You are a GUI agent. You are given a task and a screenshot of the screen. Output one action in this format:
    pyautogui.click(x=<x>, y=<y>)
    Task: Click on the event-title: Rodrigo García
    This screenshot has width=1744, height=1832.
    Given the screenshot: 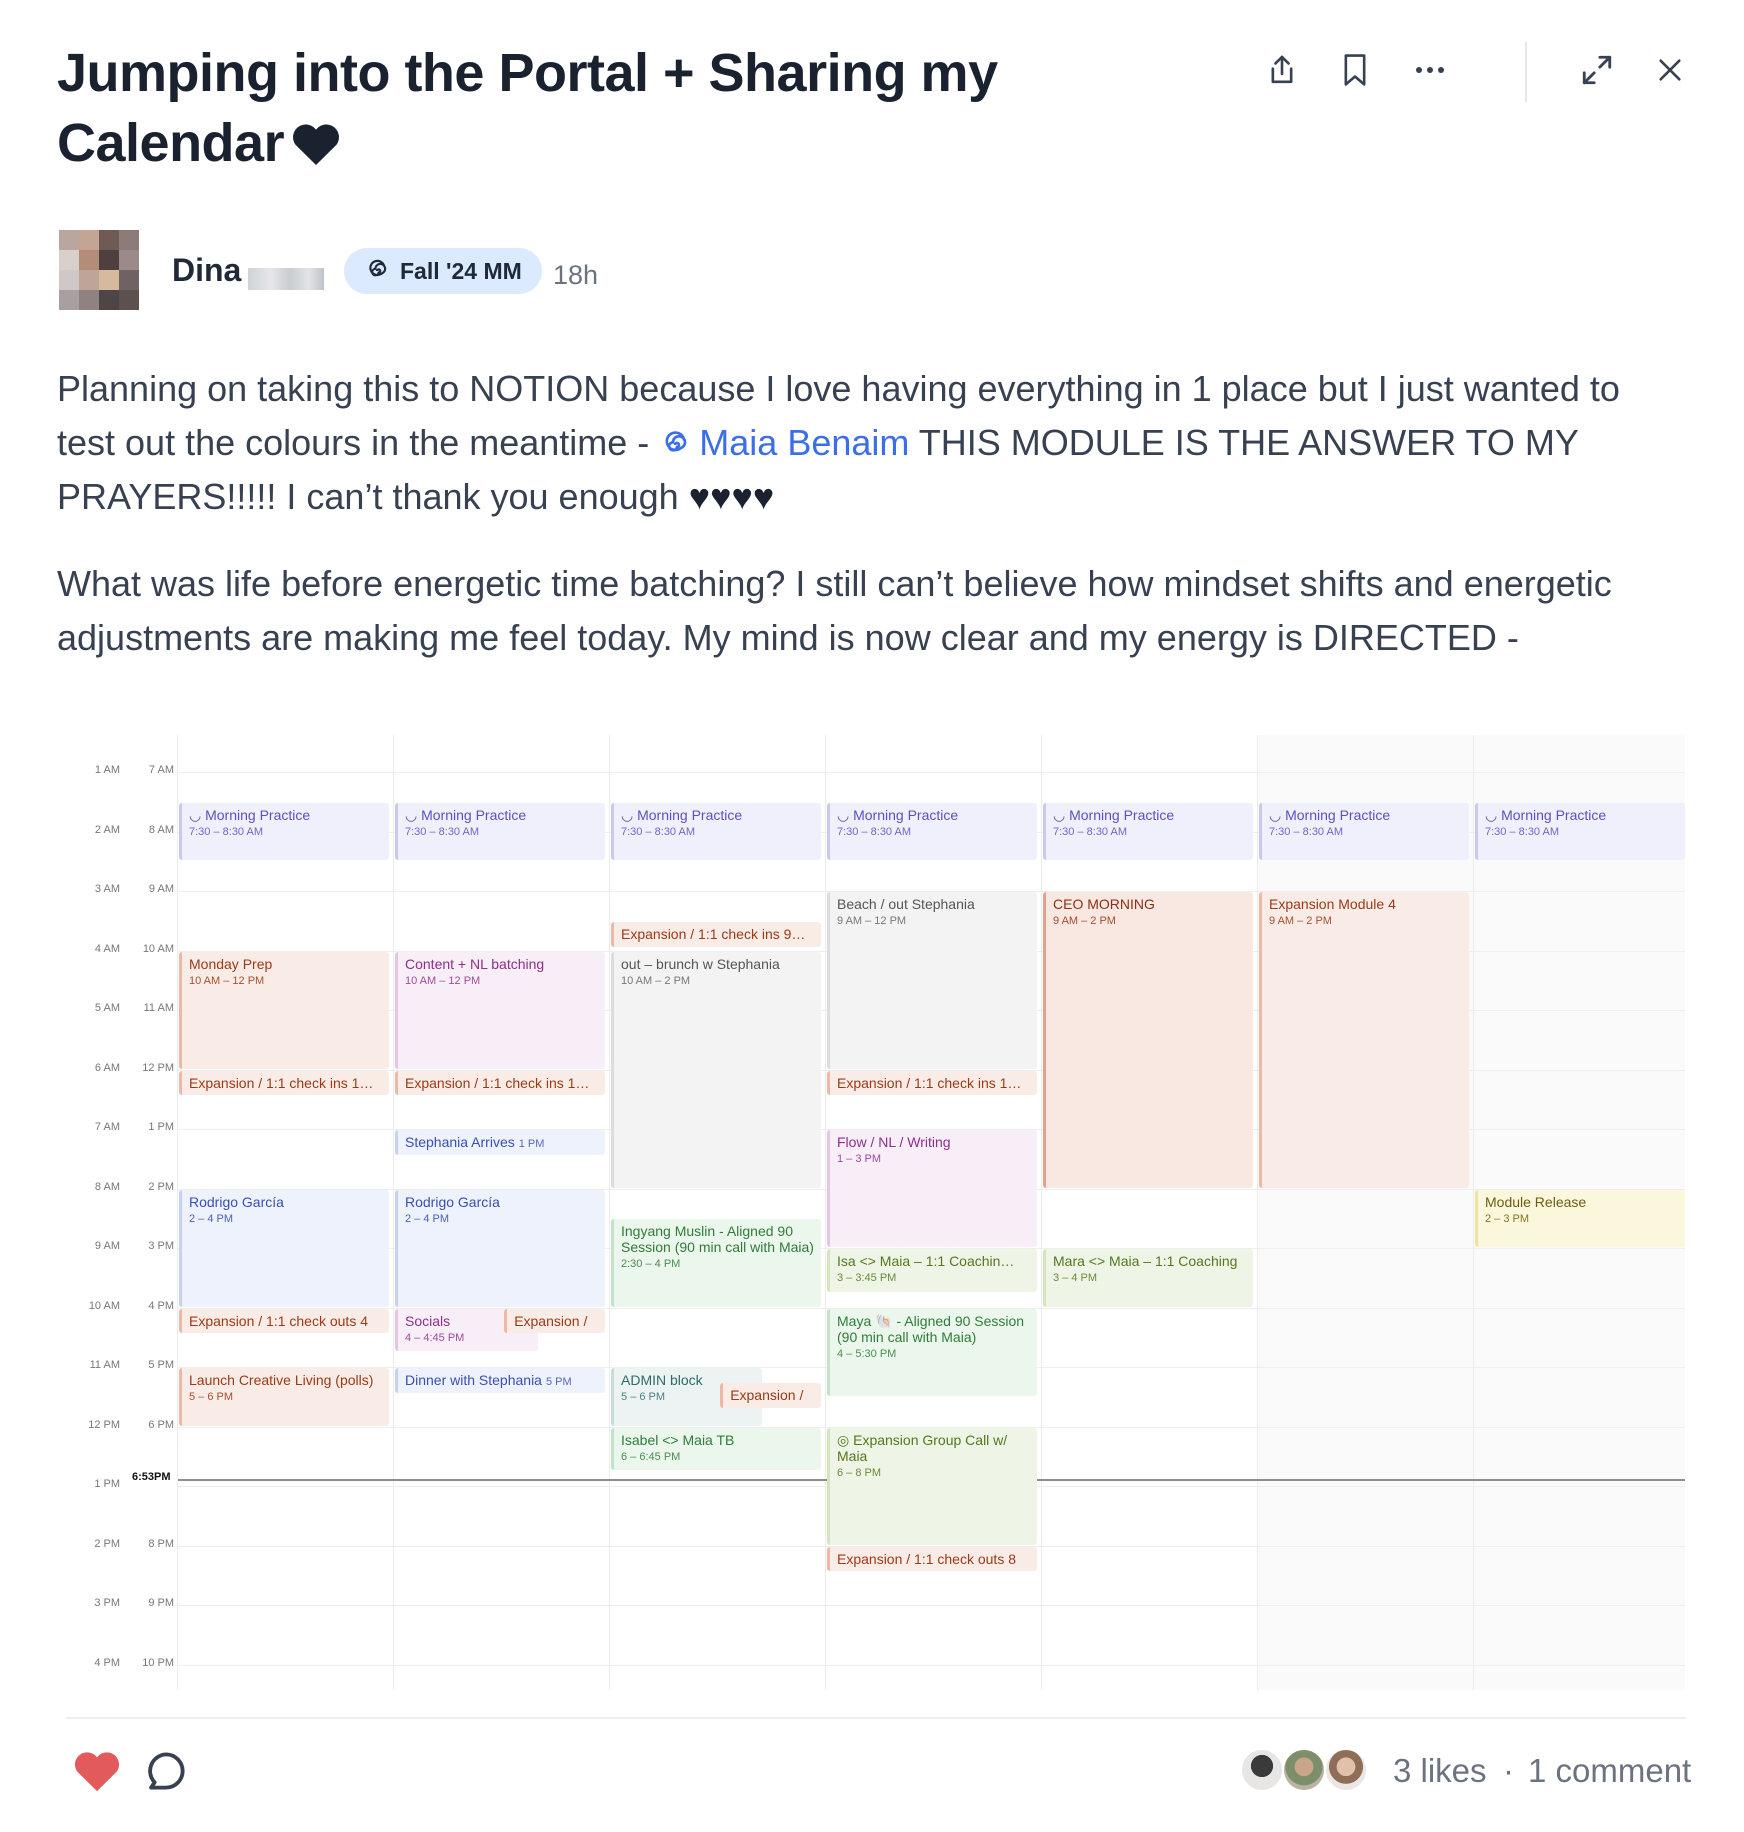 What is the action you would take?
    pyautogui.click(x=236, y=1201)
    